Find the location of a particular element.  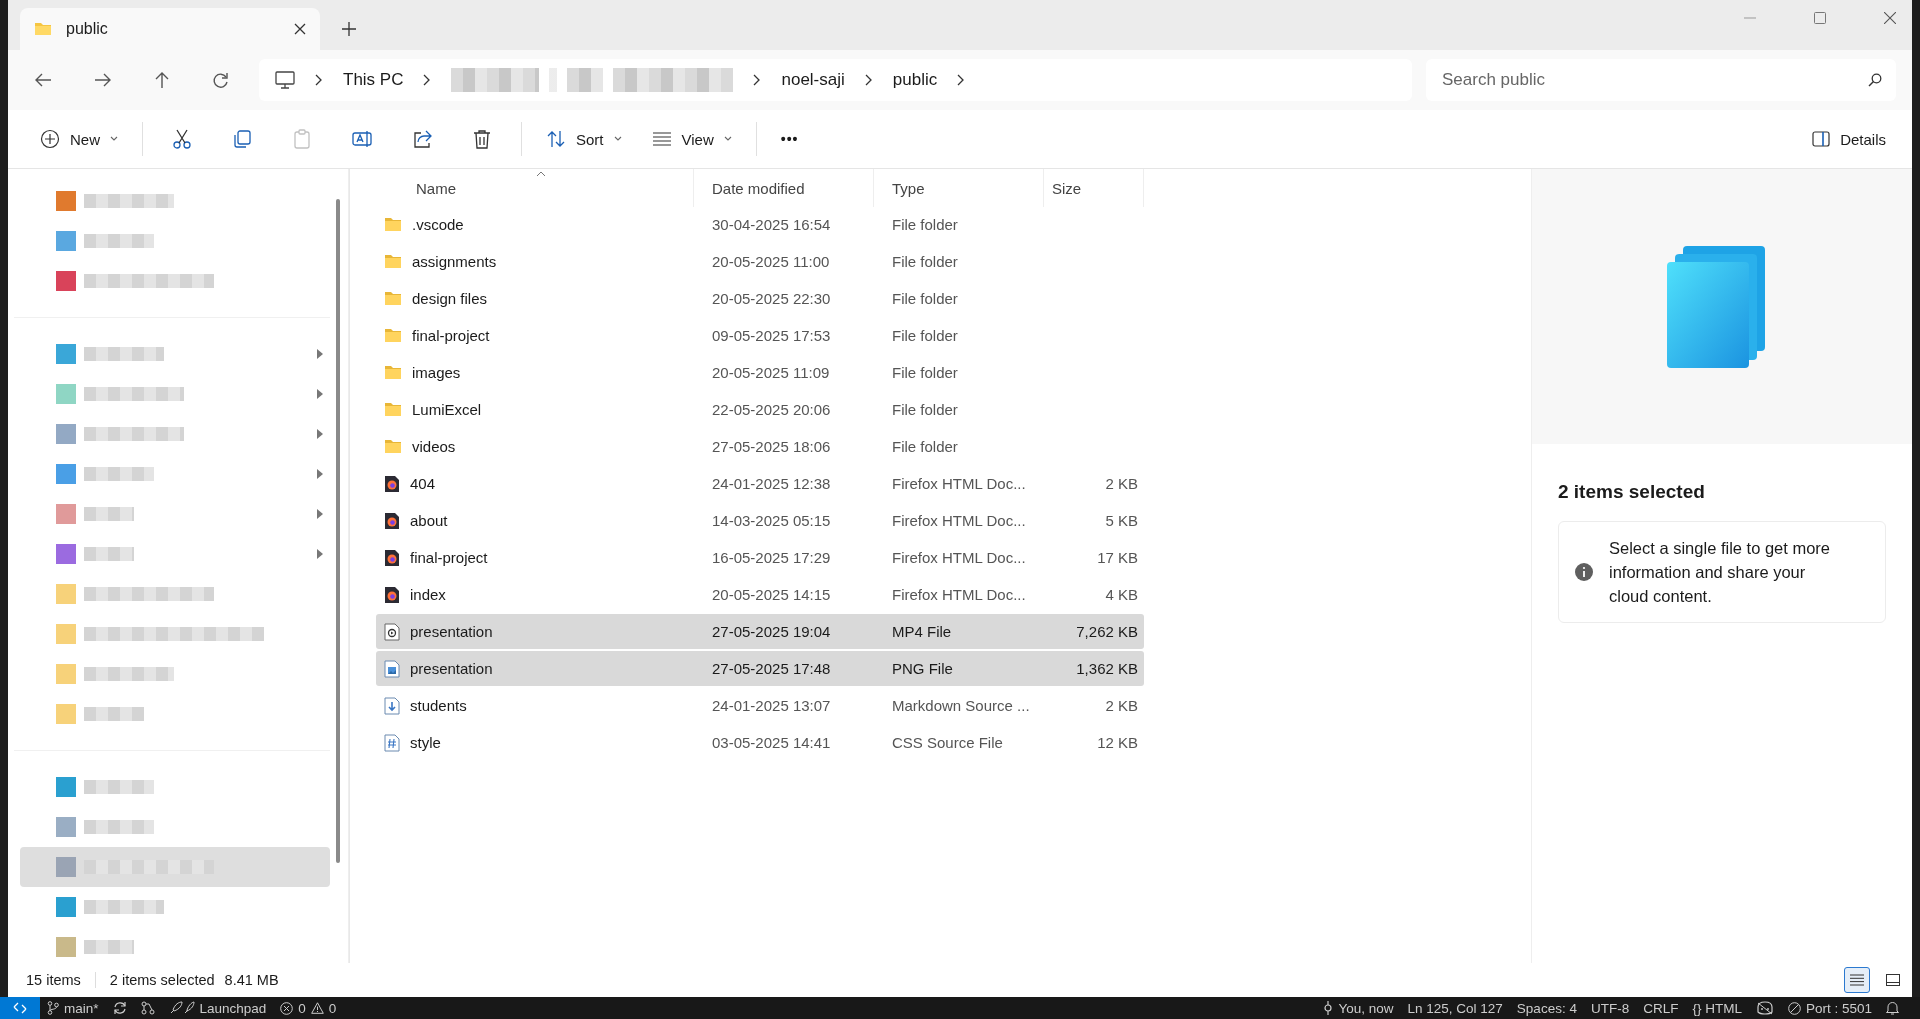

new-button: New is located at coordinates (79, 139).